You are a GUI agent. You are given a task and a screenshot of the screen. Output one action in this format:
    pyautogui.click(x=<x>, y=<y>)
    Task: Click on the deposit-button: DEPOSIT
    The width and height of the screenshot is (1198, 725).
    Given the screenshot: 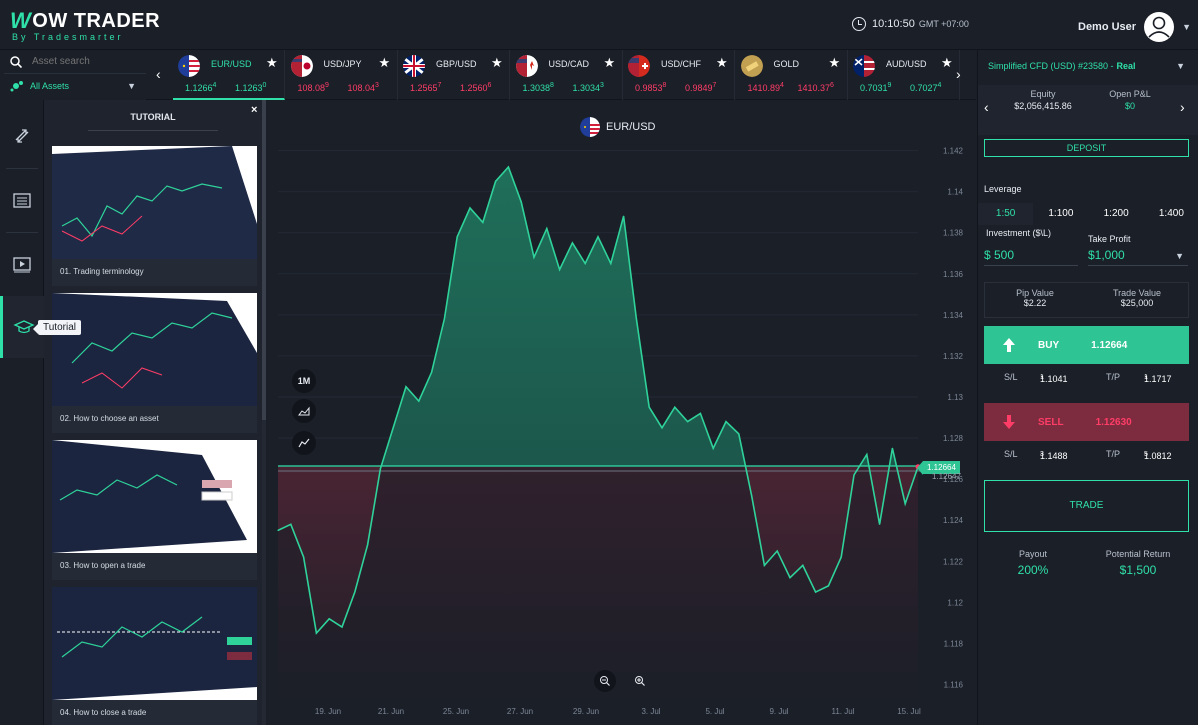 What is the action you would take?
    pyautogui.click(x=1086, y=148)
    